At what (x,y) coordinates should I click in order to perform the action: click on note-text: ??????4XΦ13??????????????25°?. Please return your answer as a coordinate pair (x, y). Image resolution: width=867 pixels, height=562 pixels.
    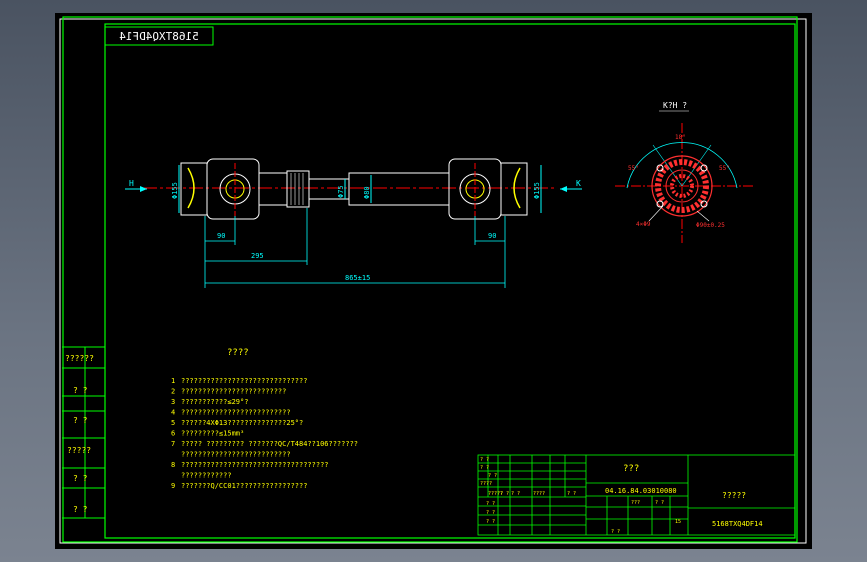
    Looking at the image, I should click on (242, 423).